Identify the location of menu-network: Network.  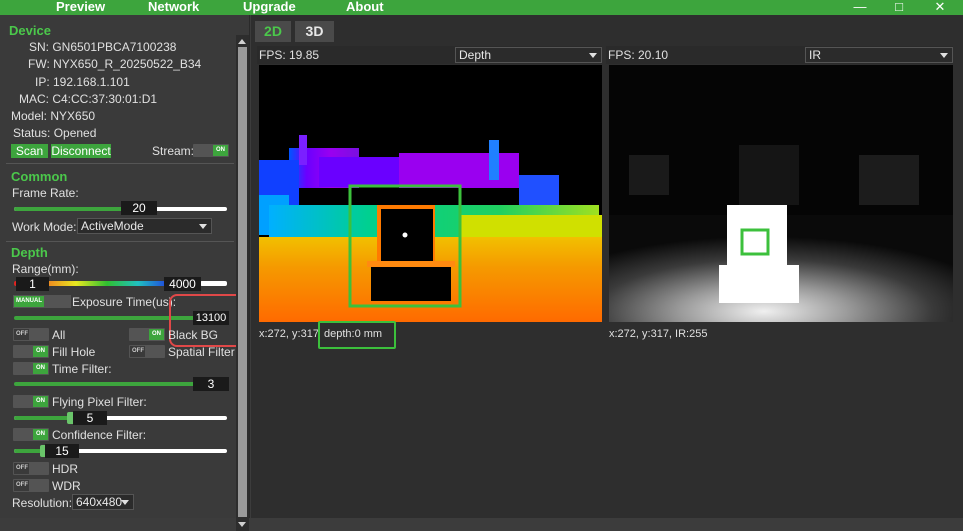
(173, 7).